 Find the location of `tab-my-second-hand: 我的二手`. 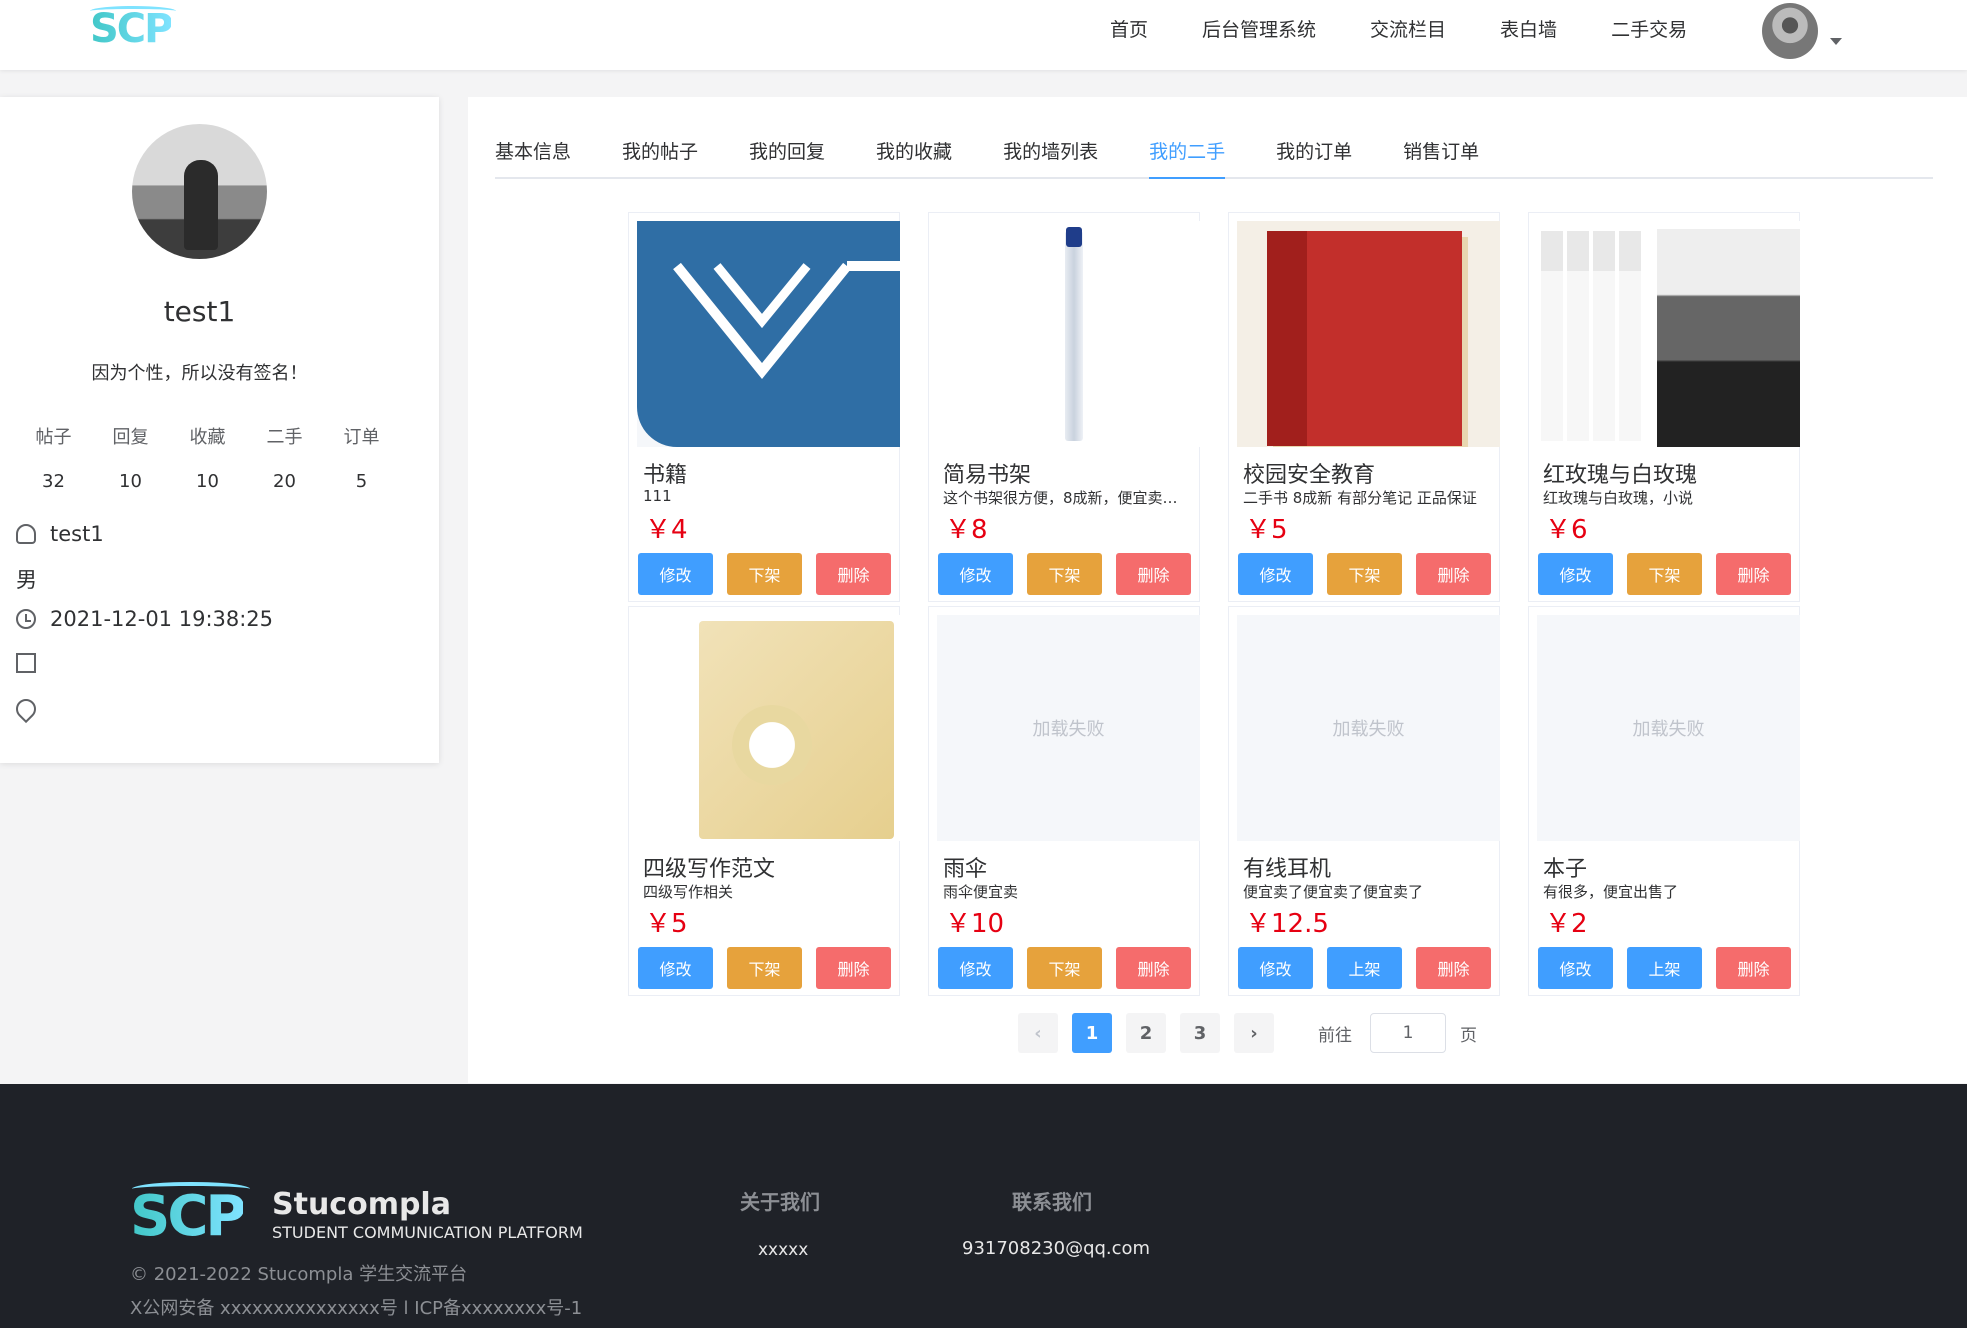

tab-my-second-hand: 我的二手 is located at coordinates (1187, 158).